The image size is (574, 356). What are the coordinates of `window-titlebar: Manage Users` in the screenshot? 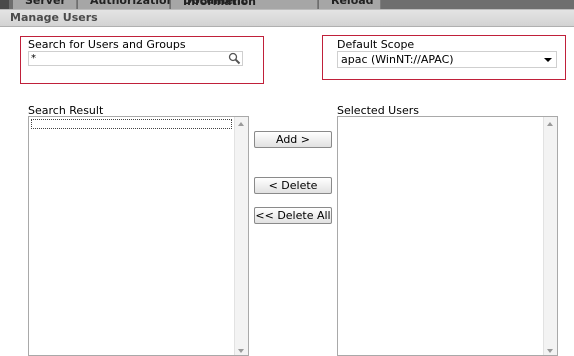 It's located at (287, 18).